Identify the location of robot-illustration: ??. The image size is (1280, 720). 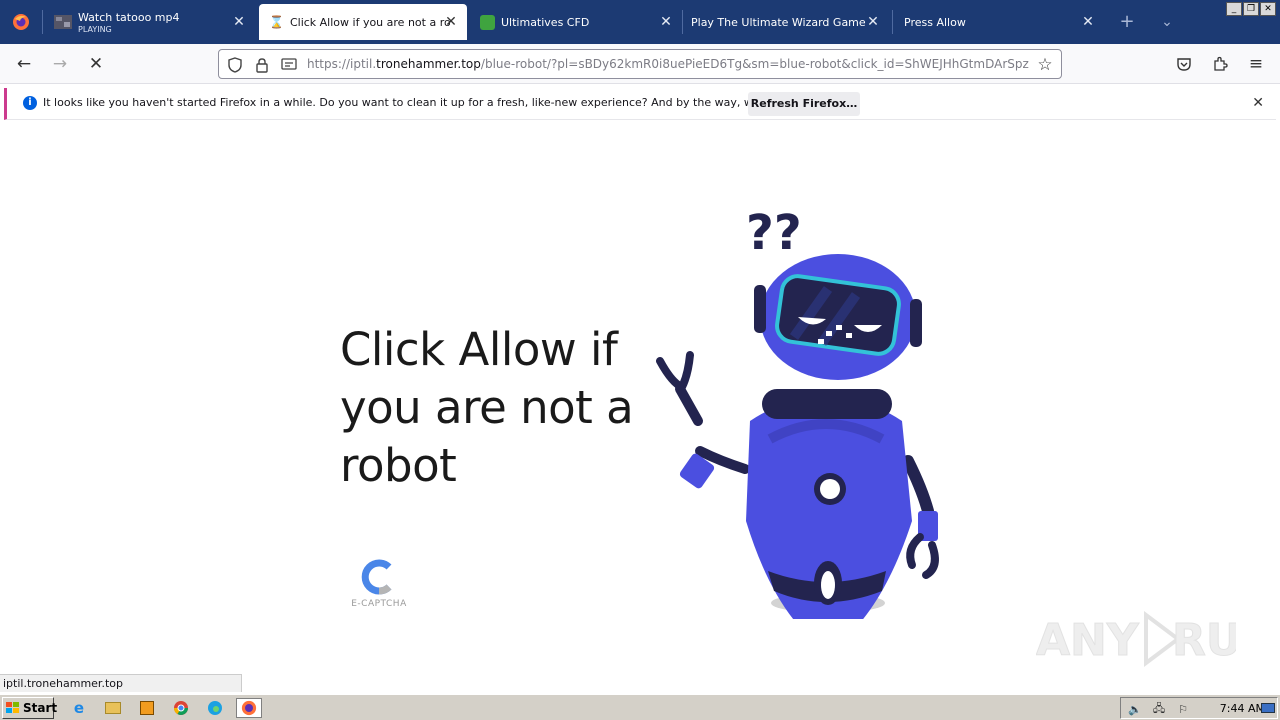
(797, 412).